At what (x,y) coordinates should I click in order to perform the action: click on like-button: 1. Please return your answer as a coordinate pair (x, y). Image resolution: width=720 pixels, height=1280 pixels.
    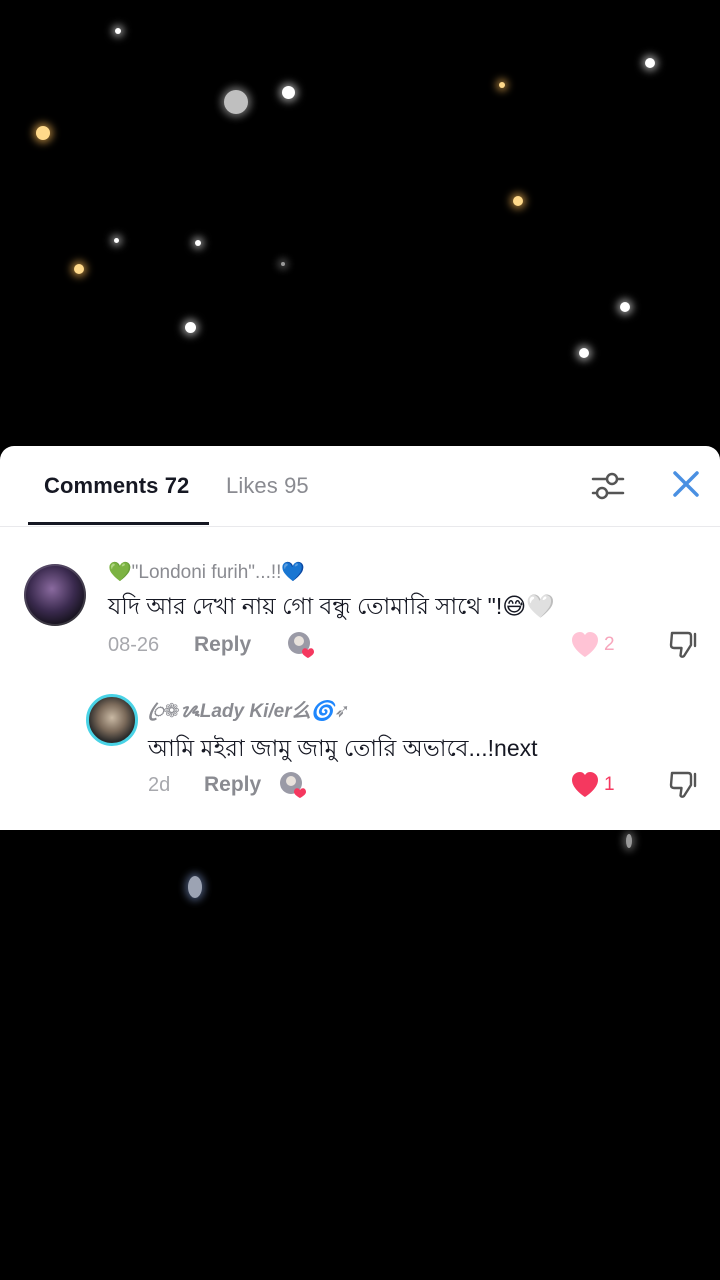
    Looking at the image, I should click on (592, 785).